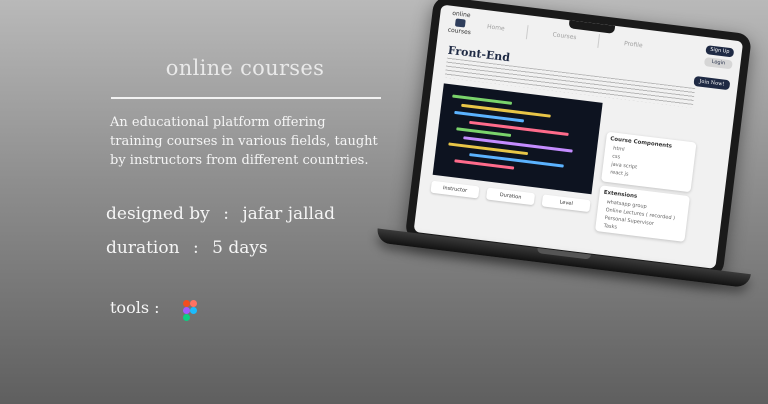 Image resolution: width=768 pixels, height=404 pixels. What do you see at coordinates (511, 196) in the screenshot?
I see `stat-duration: Duration` at bounding box center [511, 196].